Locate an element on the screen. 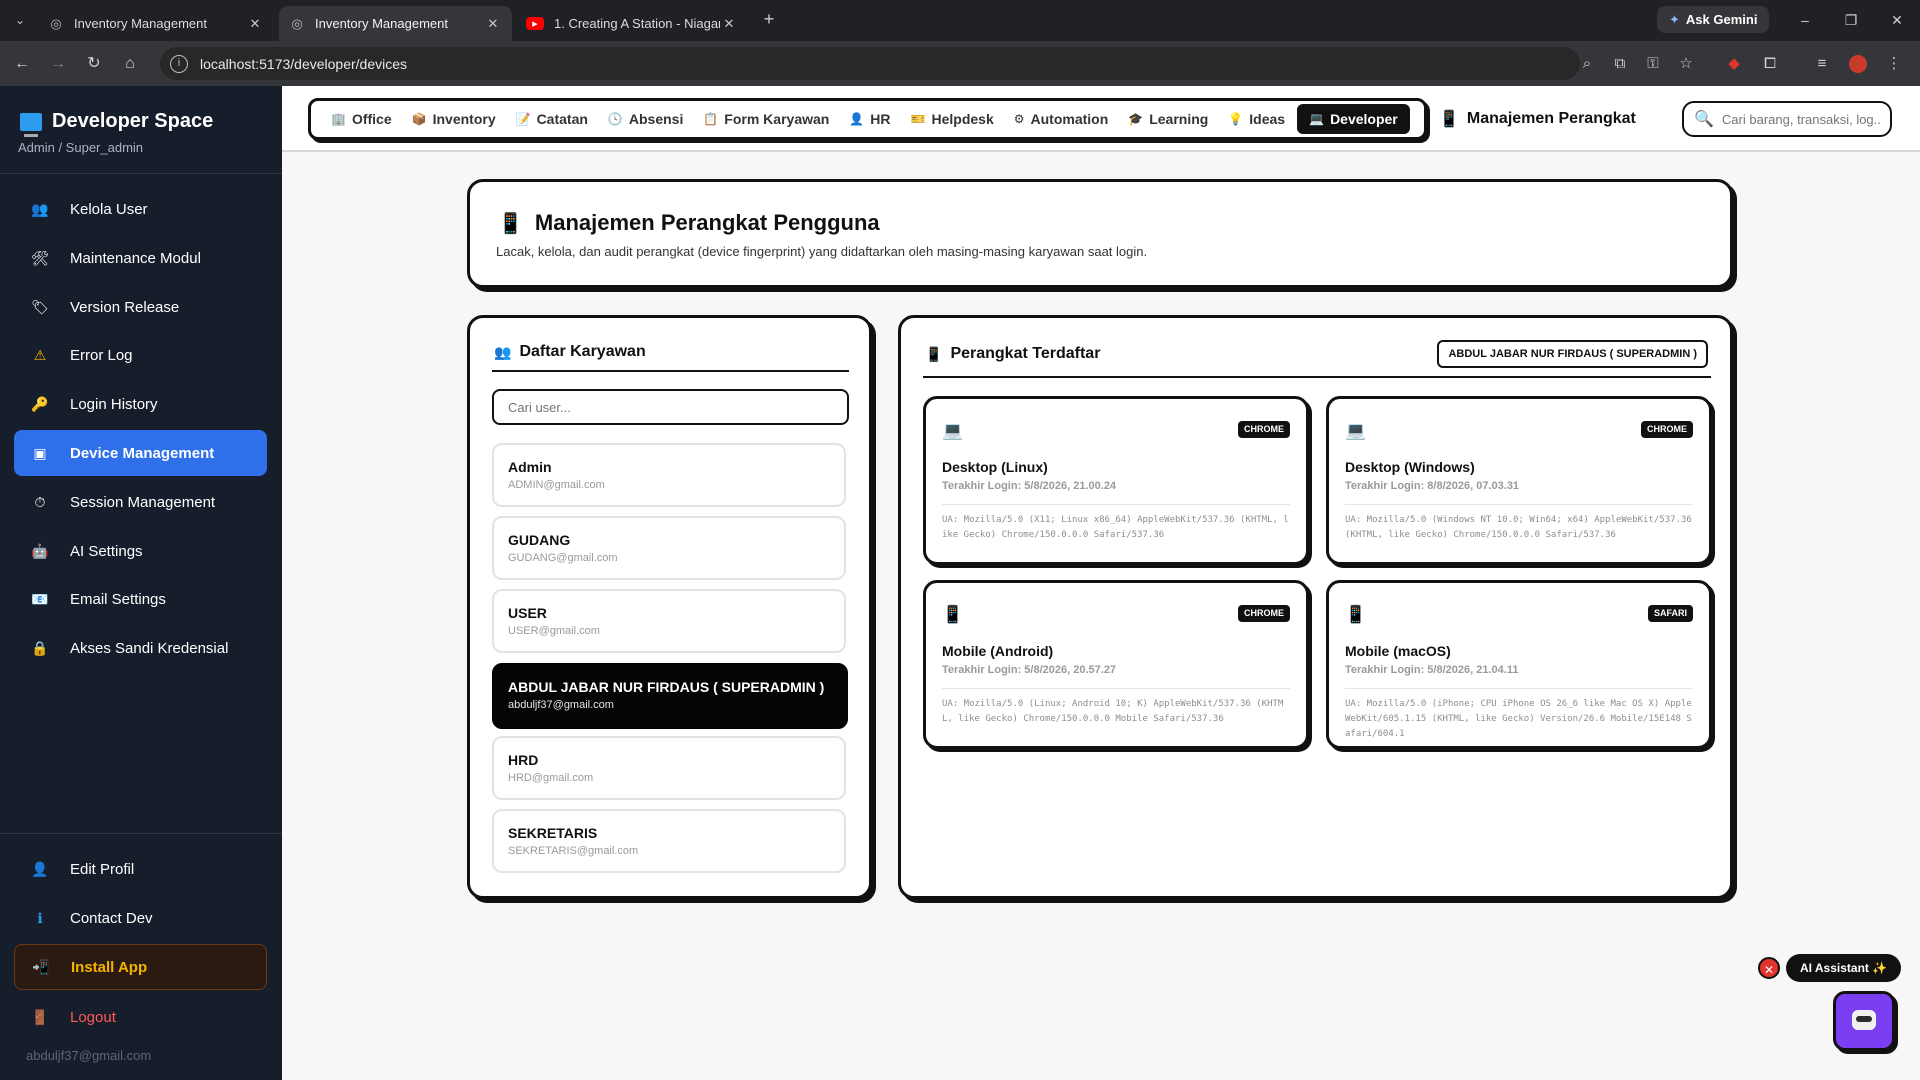 The height and width of the screenshot is (1080, 1920). device-divider is located at coordinates (1116, 504).